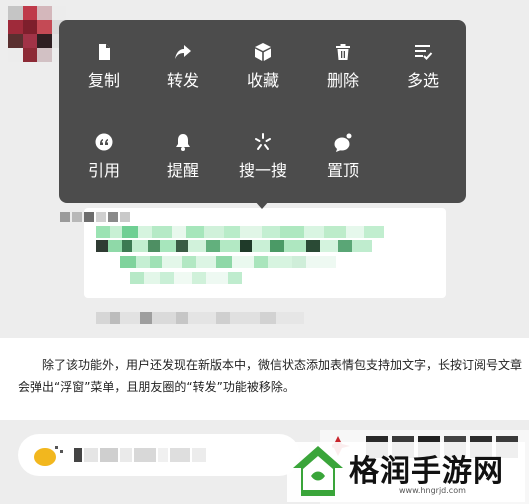 The width and height of the screenshot is (529, 504). Describe the element at coordinates (318, 471) in the screenshot. I see `house-logo-icon` at that location.